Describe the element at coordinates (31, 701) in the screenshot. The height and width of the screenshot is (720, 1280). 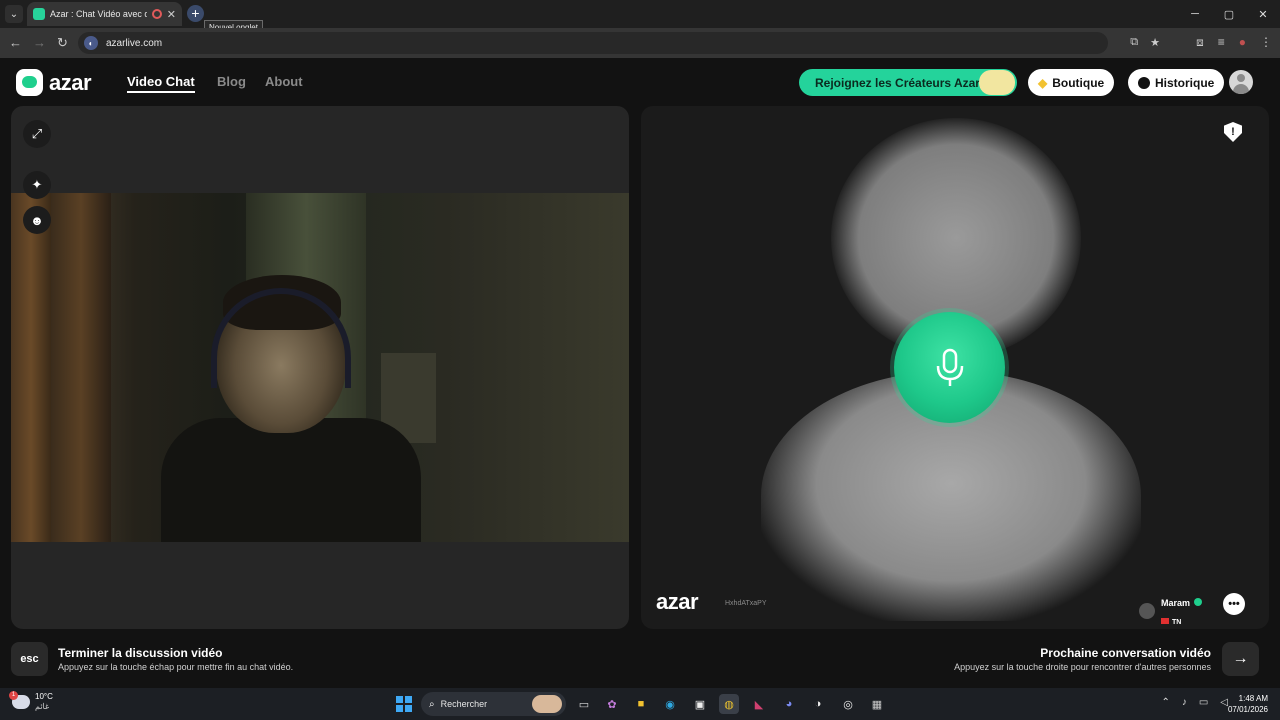
I see `weather-widget: 1 10°C غائم` at that location.